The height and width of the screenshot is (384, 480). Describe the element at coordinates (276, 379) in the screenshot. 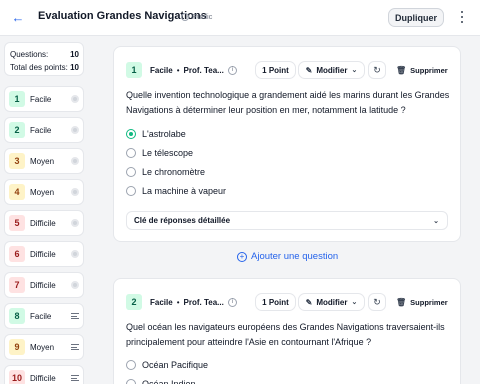

I see `answer-option: Océan Indien` at that location.